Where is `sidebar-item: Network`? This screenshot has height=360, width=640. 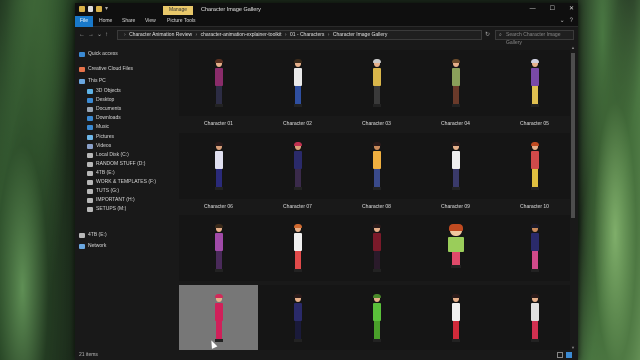
sidebar-item: Network is located at coordinates (92, 246).